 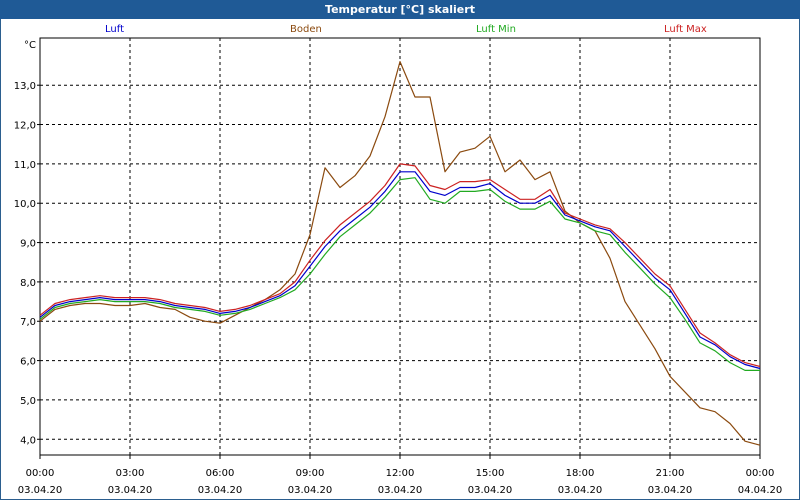 I want to click on y-tick-label: 9,0, so click(x=28, y=244).